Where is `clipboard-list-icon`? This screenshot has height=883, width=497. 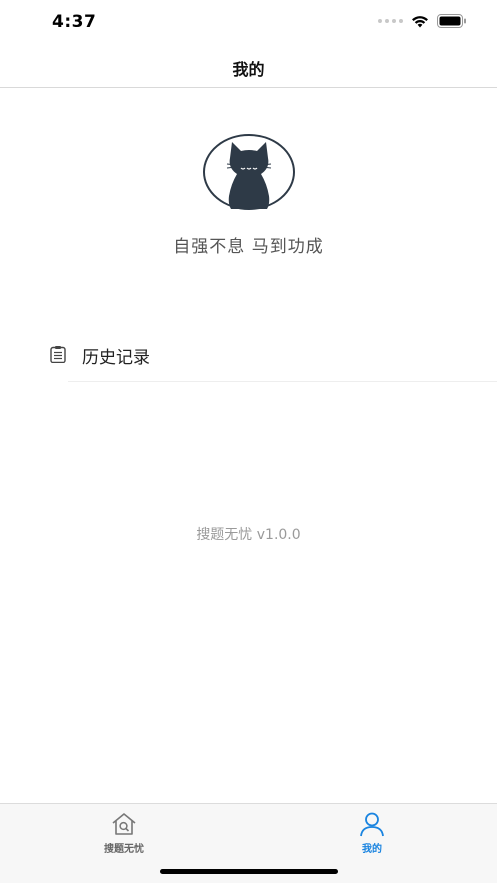
clipboard-list-icon is located at coordinates (58, 354).